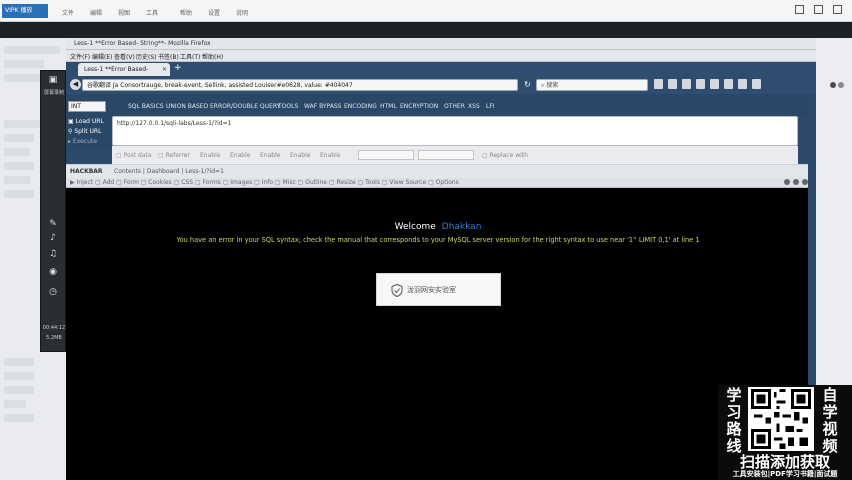  What do you see at coordinates (787, 182) in the screenshot?
I see `check-icon` at bounding box center [787, 182].